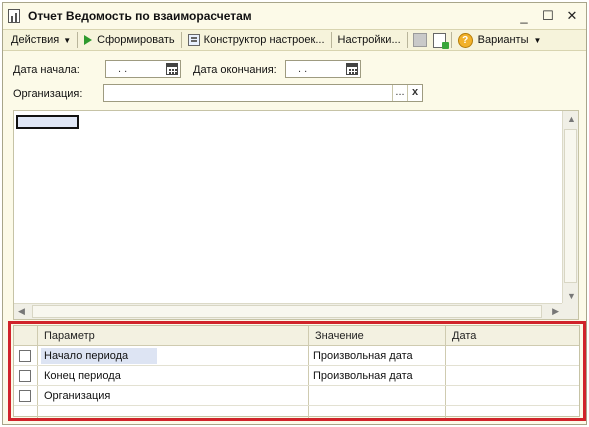  What do you see at coordinates (572, 16) in the screenshot?
I see `close-button: ✕` at bounding box center [572, 16].